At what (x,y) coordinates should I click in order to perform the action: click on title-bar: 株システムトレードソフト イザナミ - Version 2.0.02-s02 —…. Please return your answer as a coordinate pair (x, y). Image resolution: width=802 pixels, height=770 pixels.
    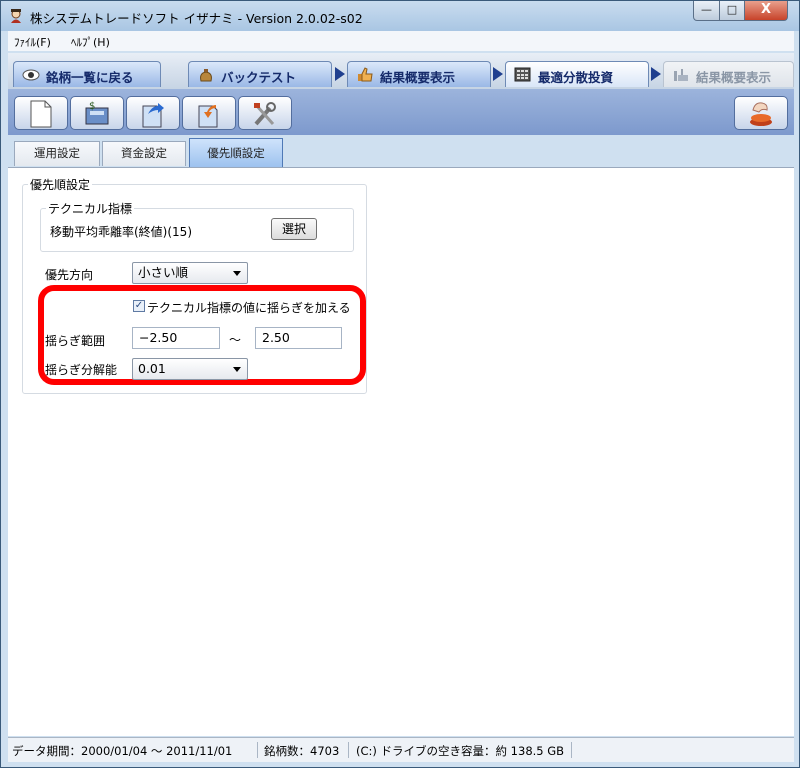
    Looking at the image, I should click on (400, 16).